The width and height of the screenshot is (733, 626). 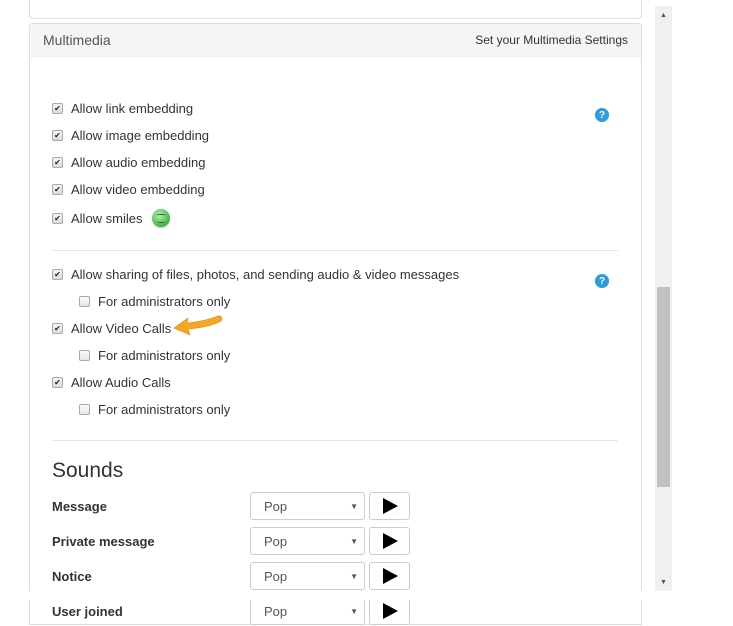 I want to click on allow-smiles-label: Allow smiles, so click(x=107, y=218).